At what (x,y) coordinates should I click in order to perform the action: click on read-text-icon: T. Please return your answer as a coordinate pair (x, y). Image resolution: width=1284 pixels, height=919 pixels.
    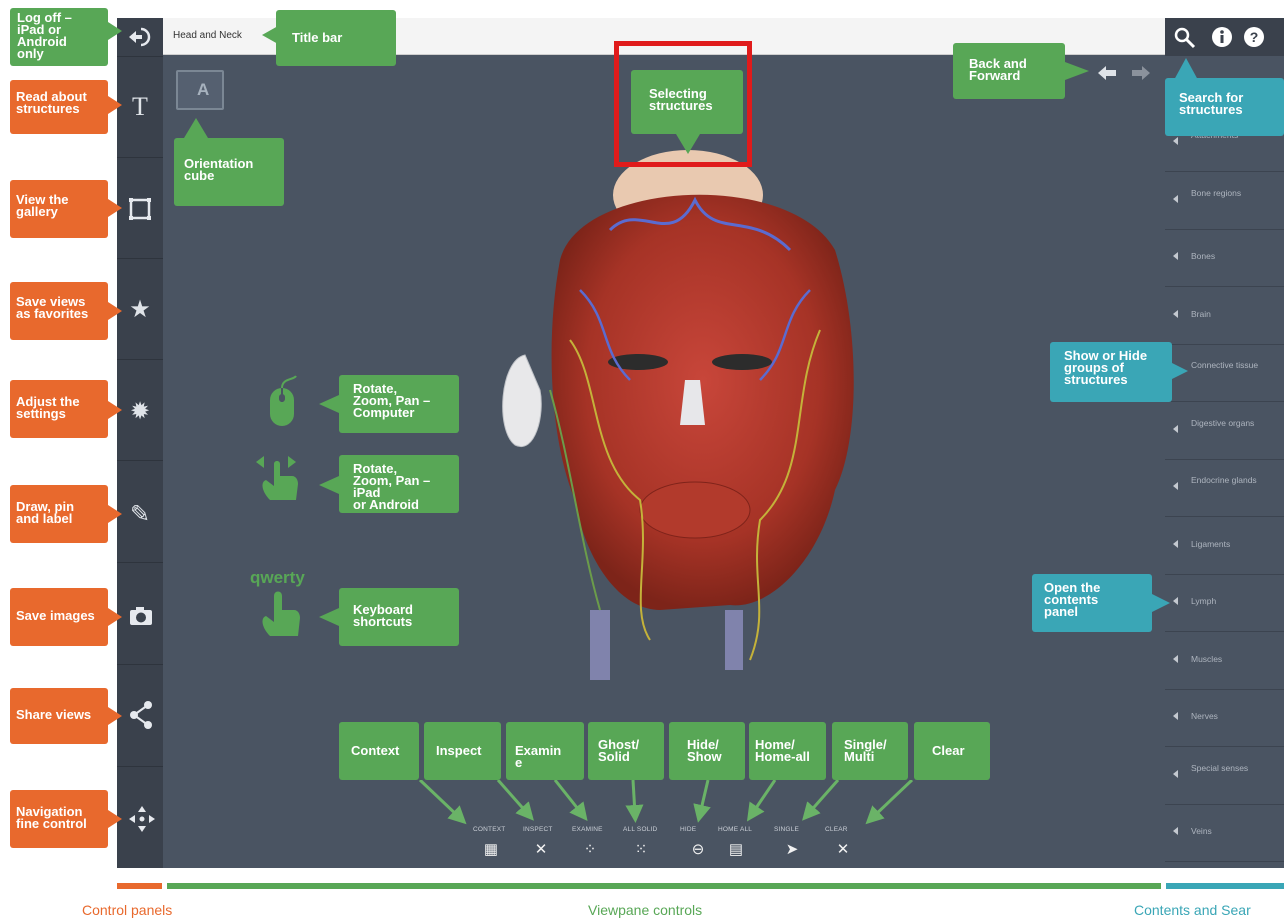
    Looking at the image, I should click on (140, 107).